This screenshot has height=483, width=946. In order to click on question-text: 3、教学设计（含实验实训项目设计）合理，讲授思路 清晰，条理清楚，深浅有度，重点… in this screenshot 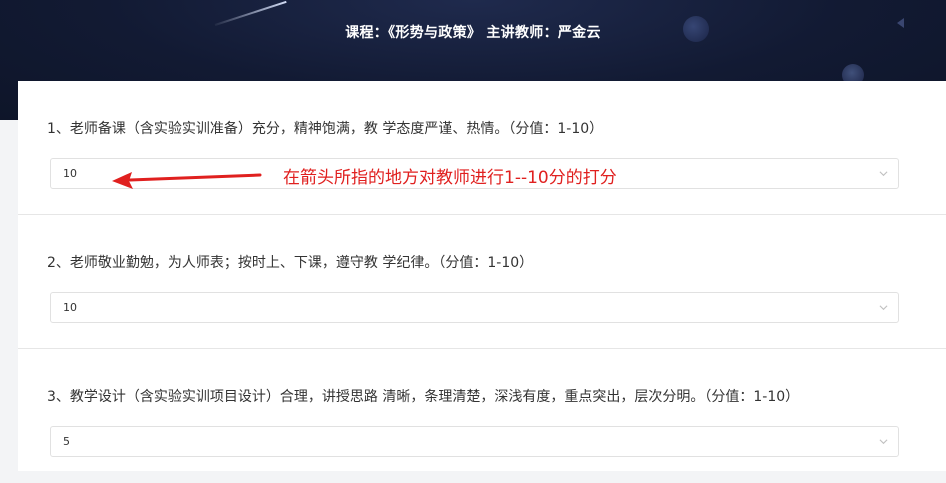, I will do `click(423, 397)`.